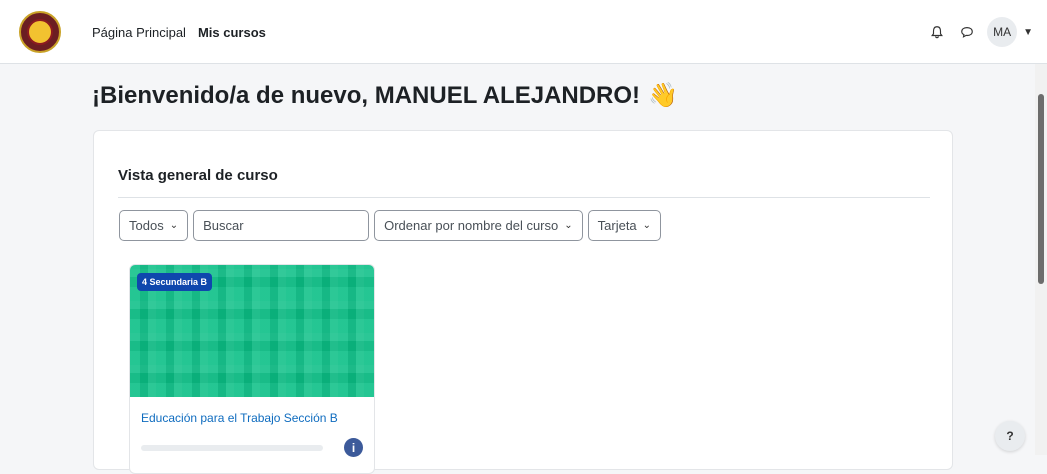  What do you see at coordinates (281, 225) in the screenshot?
I see `search-input: Buscar` at bounding box center [281, 225].